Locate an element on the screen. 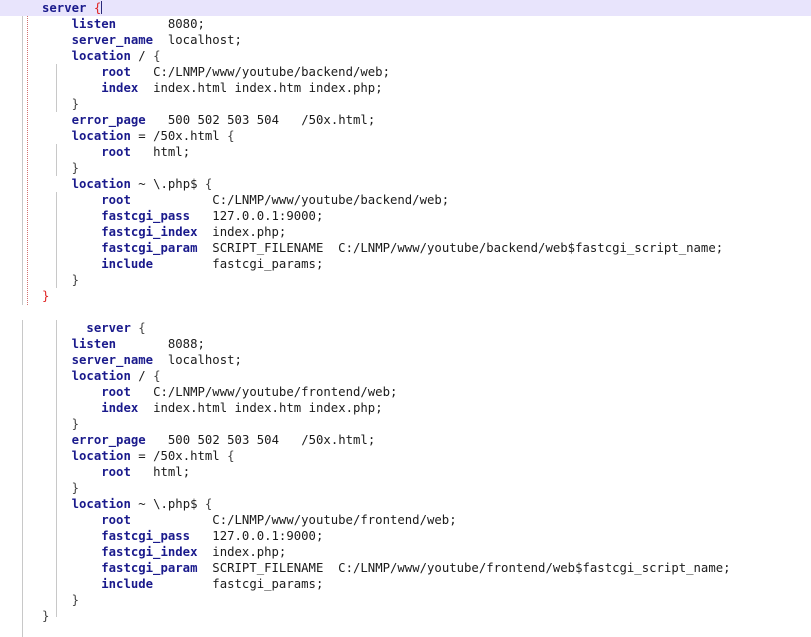 This screenshot has height=637, width=811. code-line-24: location / { is located at coordinates (405, 376).